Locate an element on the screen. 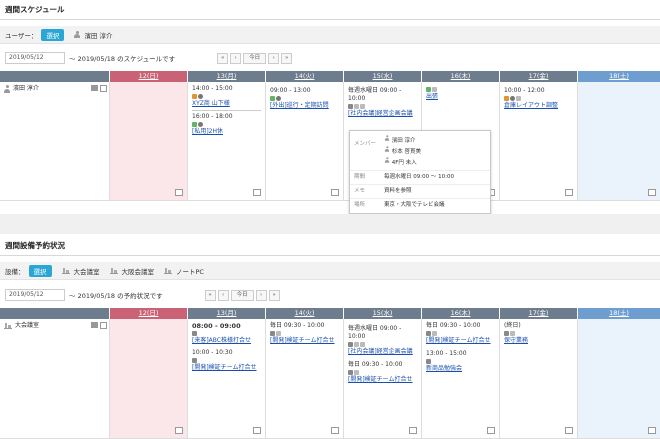 The height and width of the screenshot is (439, 660). event-link: 倉庫レイアウト調整 is located at coordinates (538, 106).